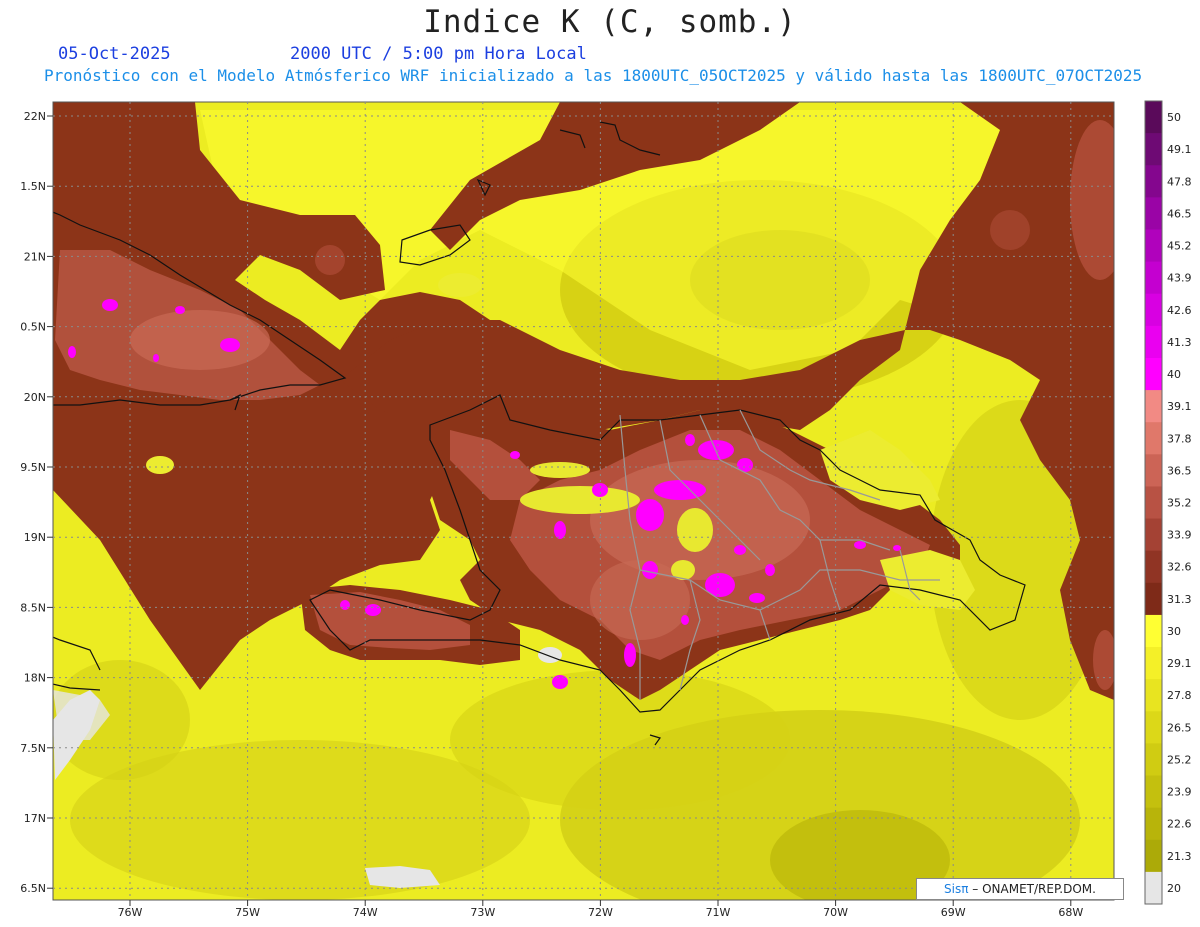 This screenshot has width=1200, height=927. Describe the element at coordinates (1179, 406) in the screenshot. I see `colorbar-label: 39.1` at that location.